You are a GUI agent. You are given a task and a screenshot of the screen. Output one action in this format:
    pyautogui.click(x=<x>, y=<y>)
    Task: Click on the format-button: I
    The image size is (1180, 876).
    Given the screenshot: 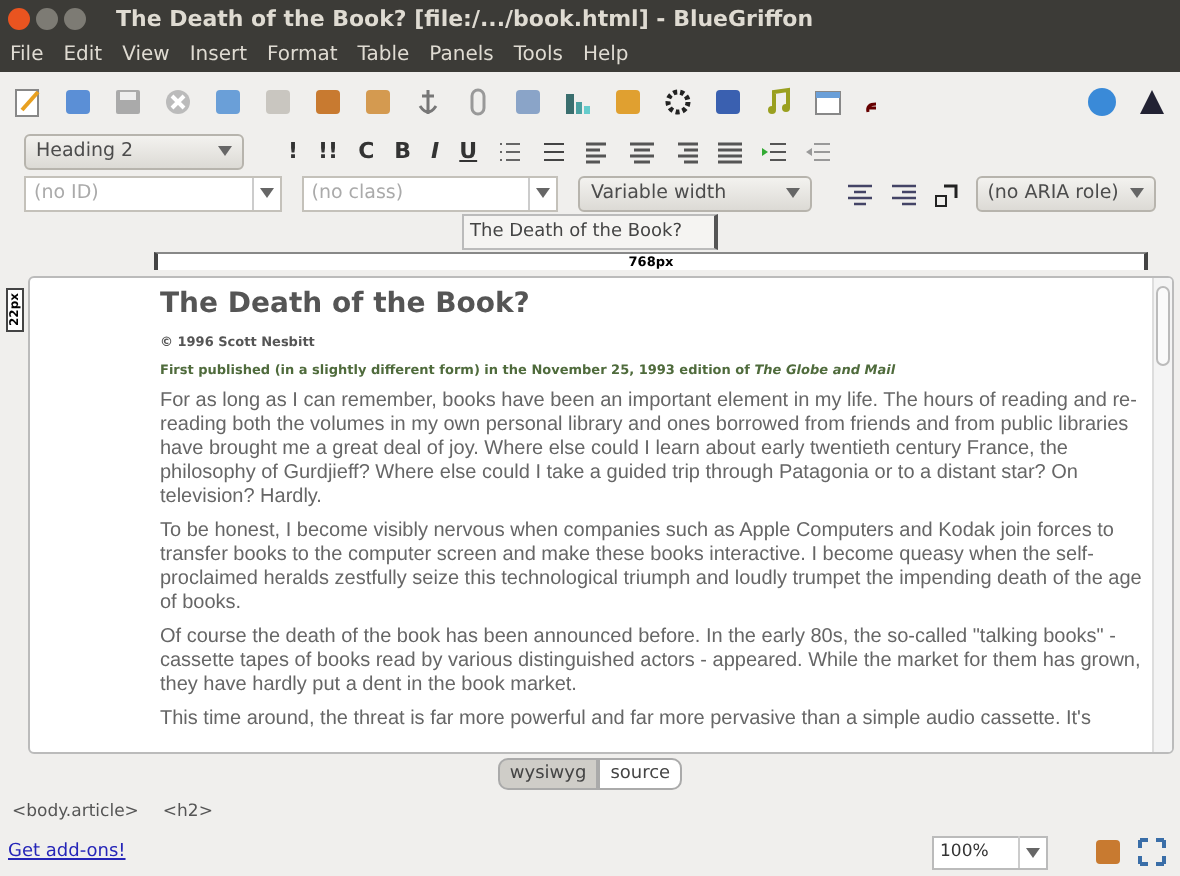 What is the action you would take?
    pyautogui.click(x=435, y=151)
    